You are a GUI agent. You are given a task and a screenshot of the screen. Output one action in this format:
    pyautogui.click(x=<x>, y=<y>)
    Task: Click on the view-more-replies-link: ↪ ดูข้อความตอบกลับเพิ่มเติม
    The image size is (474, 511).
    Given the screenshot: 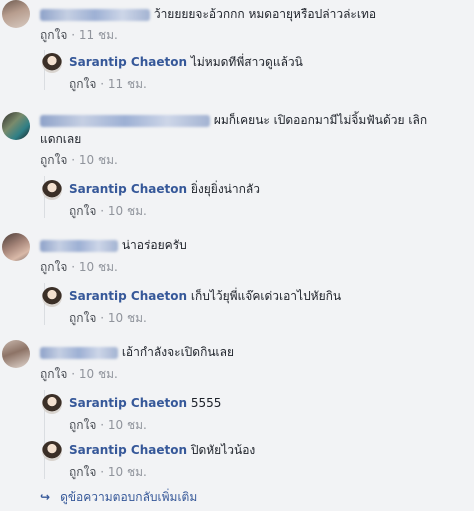 What is the action you would take?
    pyautogui.click(x=118, y=497)
    